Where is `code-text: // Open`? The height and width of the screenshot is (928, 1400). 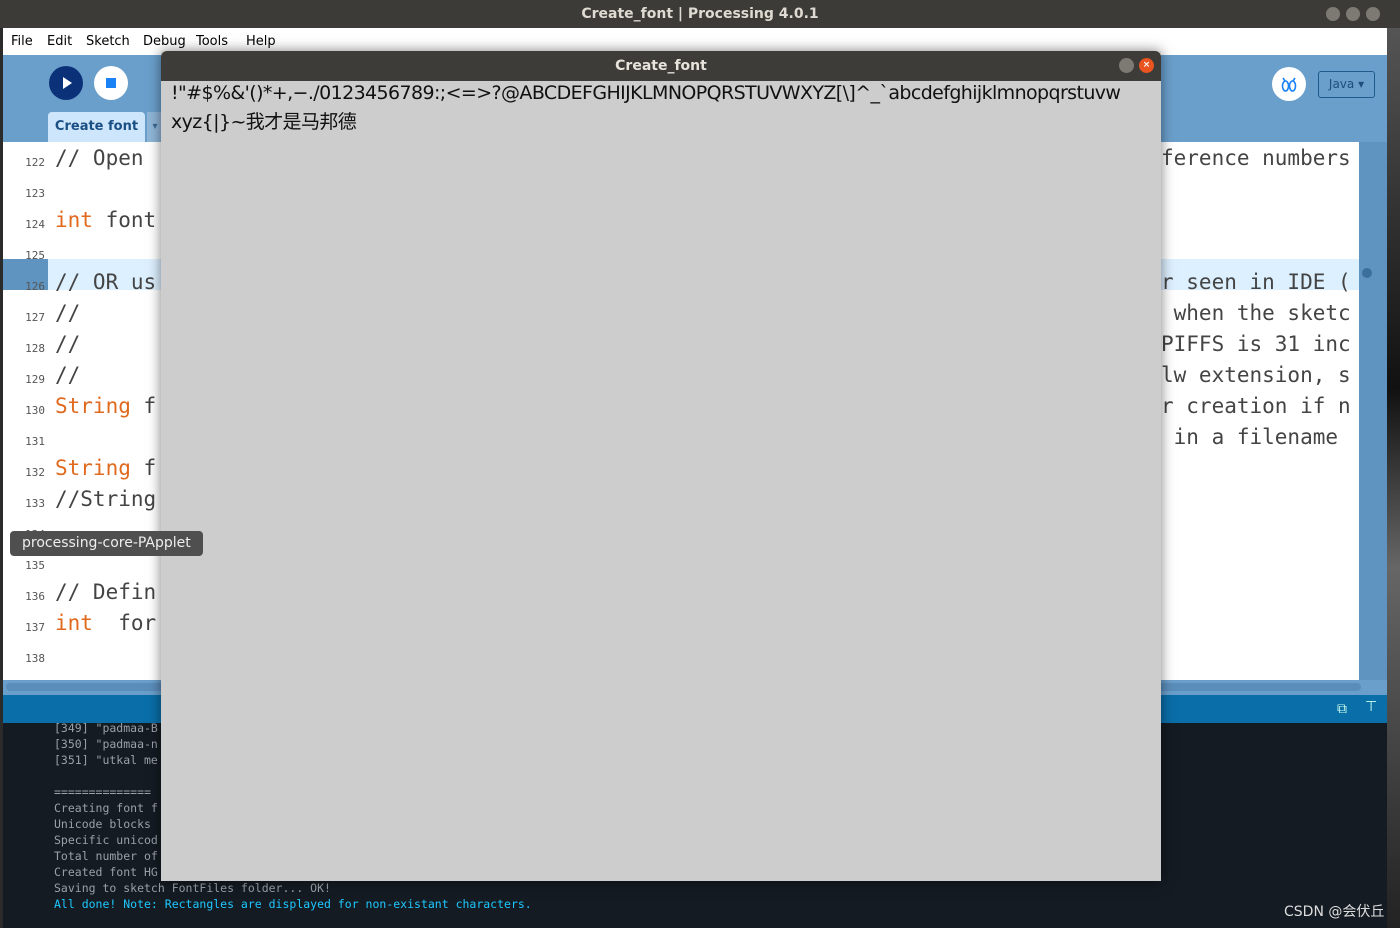 code-text: // Open is located at coordinates (99, 158).